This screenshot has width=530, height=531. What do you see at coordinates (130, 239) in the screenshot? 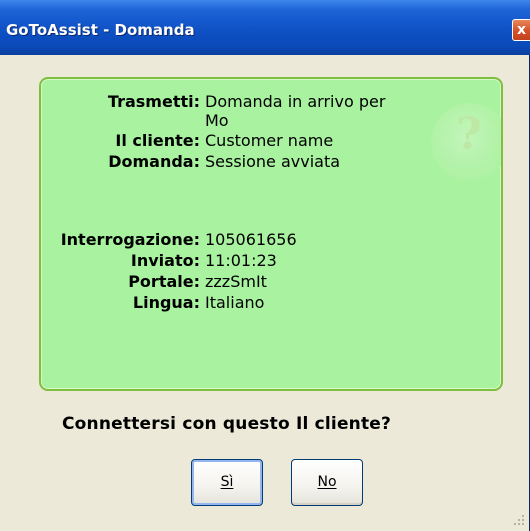
I see `interrogazione-label: Interrogazione:` at bounding box center [130, 239].